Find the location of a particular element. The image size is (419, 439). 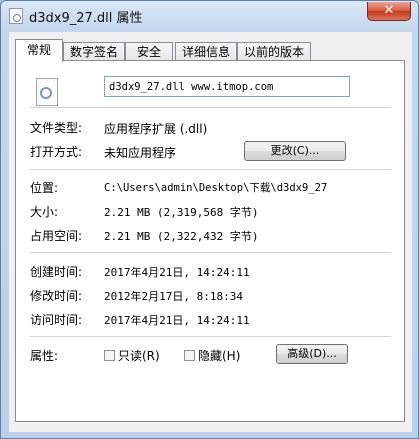

tab-general: 常规 is located at coordinates (39, 50).